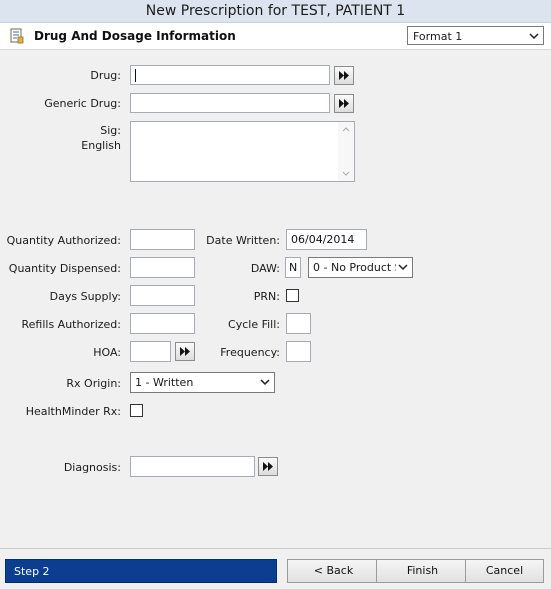  What do you see at coordinates (323, 239) in the screenshot?
I see `date-written-value: 06/04/2014` at bounding box center [323, 239].